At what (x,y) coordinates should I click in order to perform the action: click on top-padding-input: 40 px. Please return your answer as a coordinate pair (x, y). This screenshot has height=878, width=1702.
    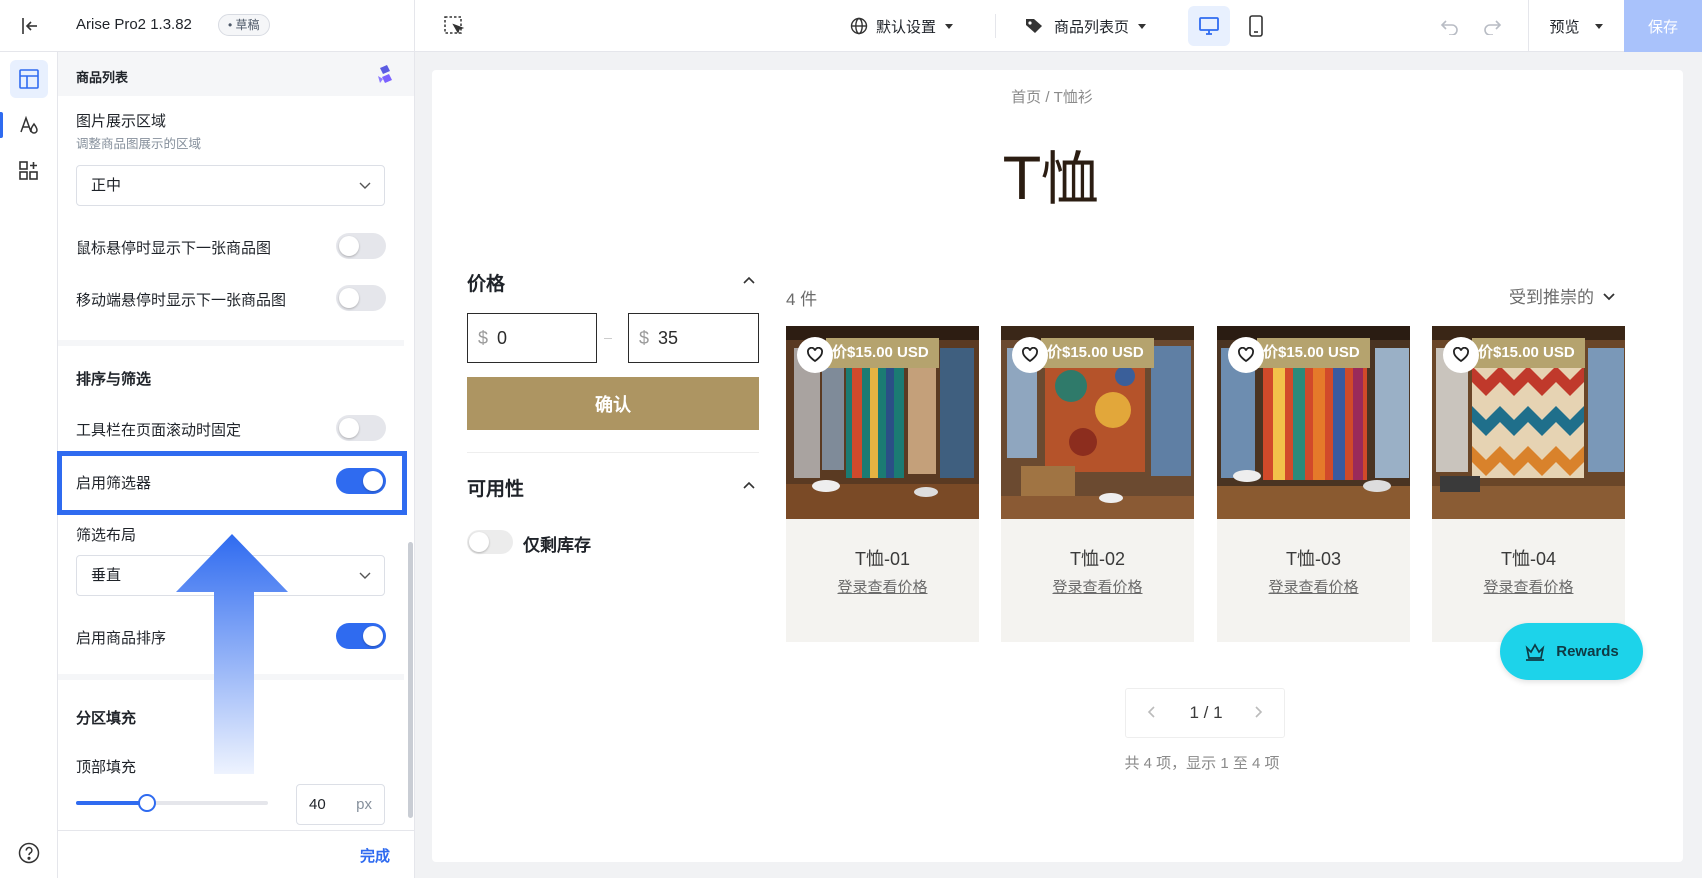
    Looking at the image, I should click on (340, 804).